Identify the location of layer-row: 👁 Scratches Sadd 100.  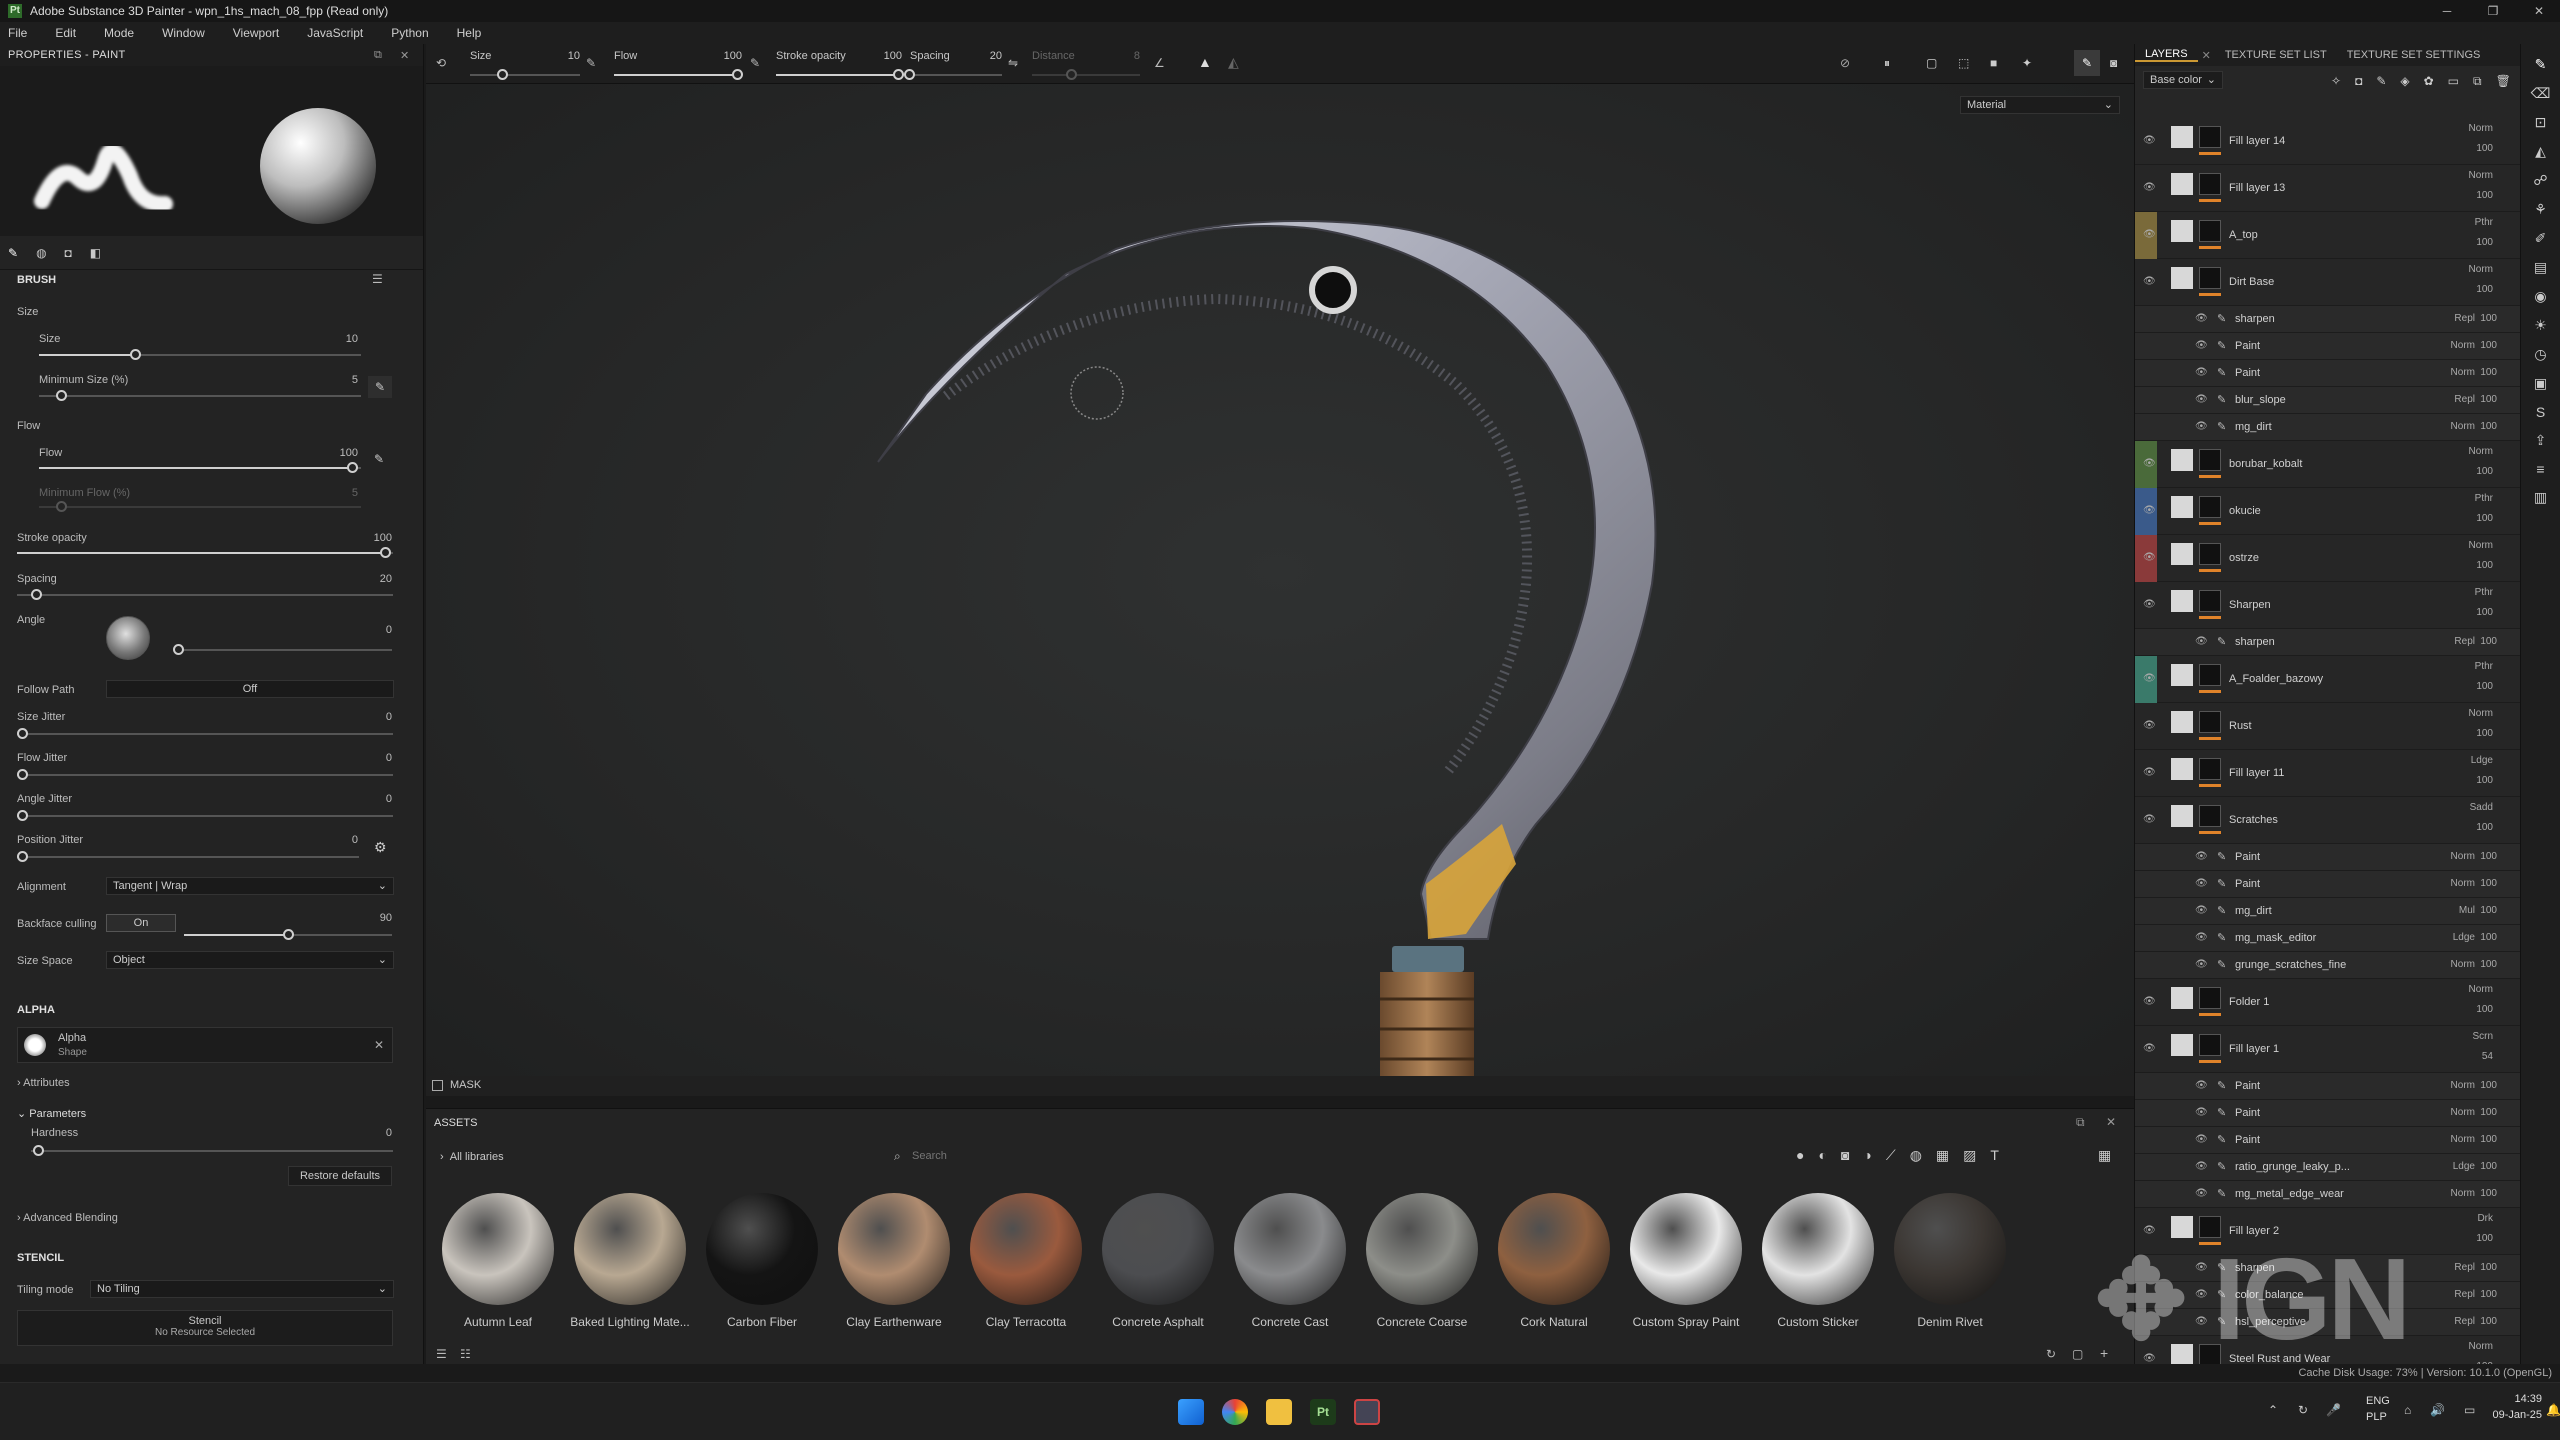
(2328, 820).